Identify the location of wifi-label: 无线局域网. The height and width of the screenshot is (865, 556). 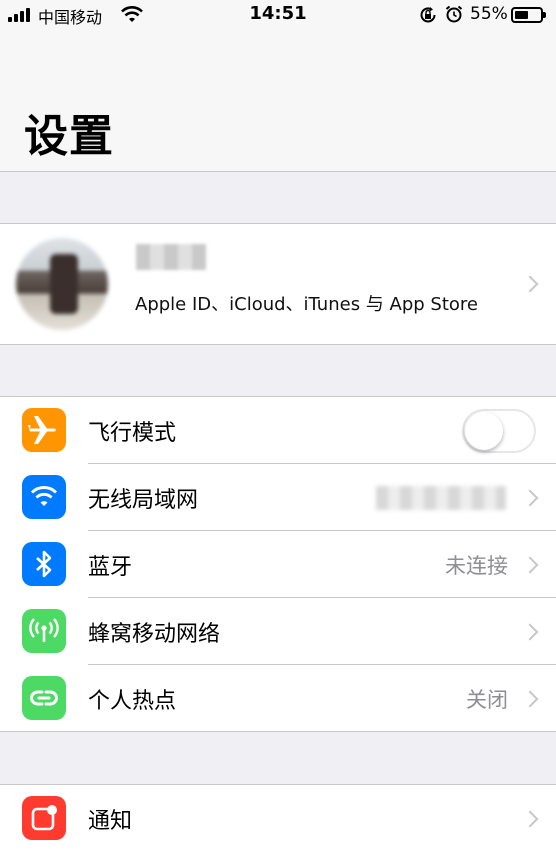
(143, 500).